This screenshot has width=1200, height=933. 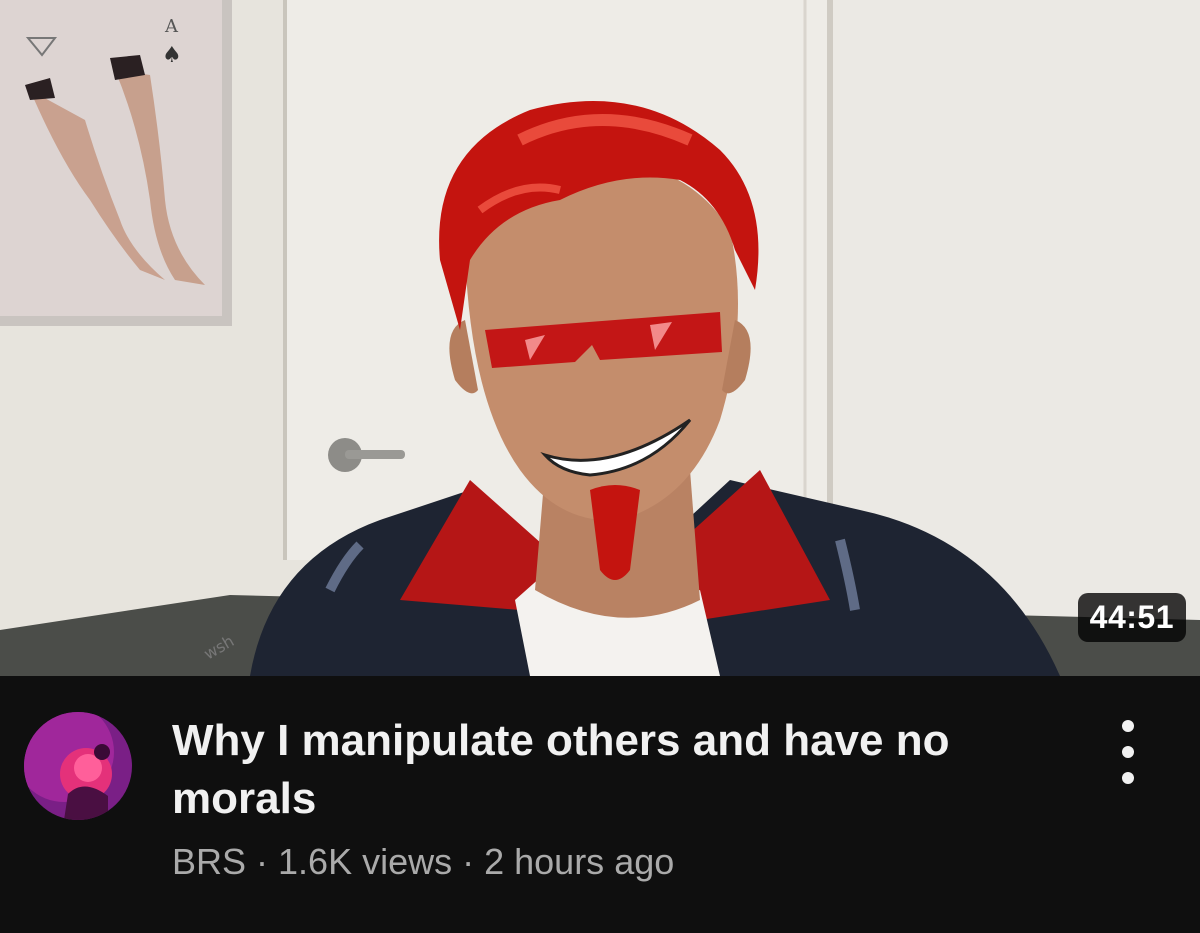 What do you see at coordinates (579, 861) in the screenshot?
I see `upload-age: 2 hours ago` at bounding box center [579, 861].